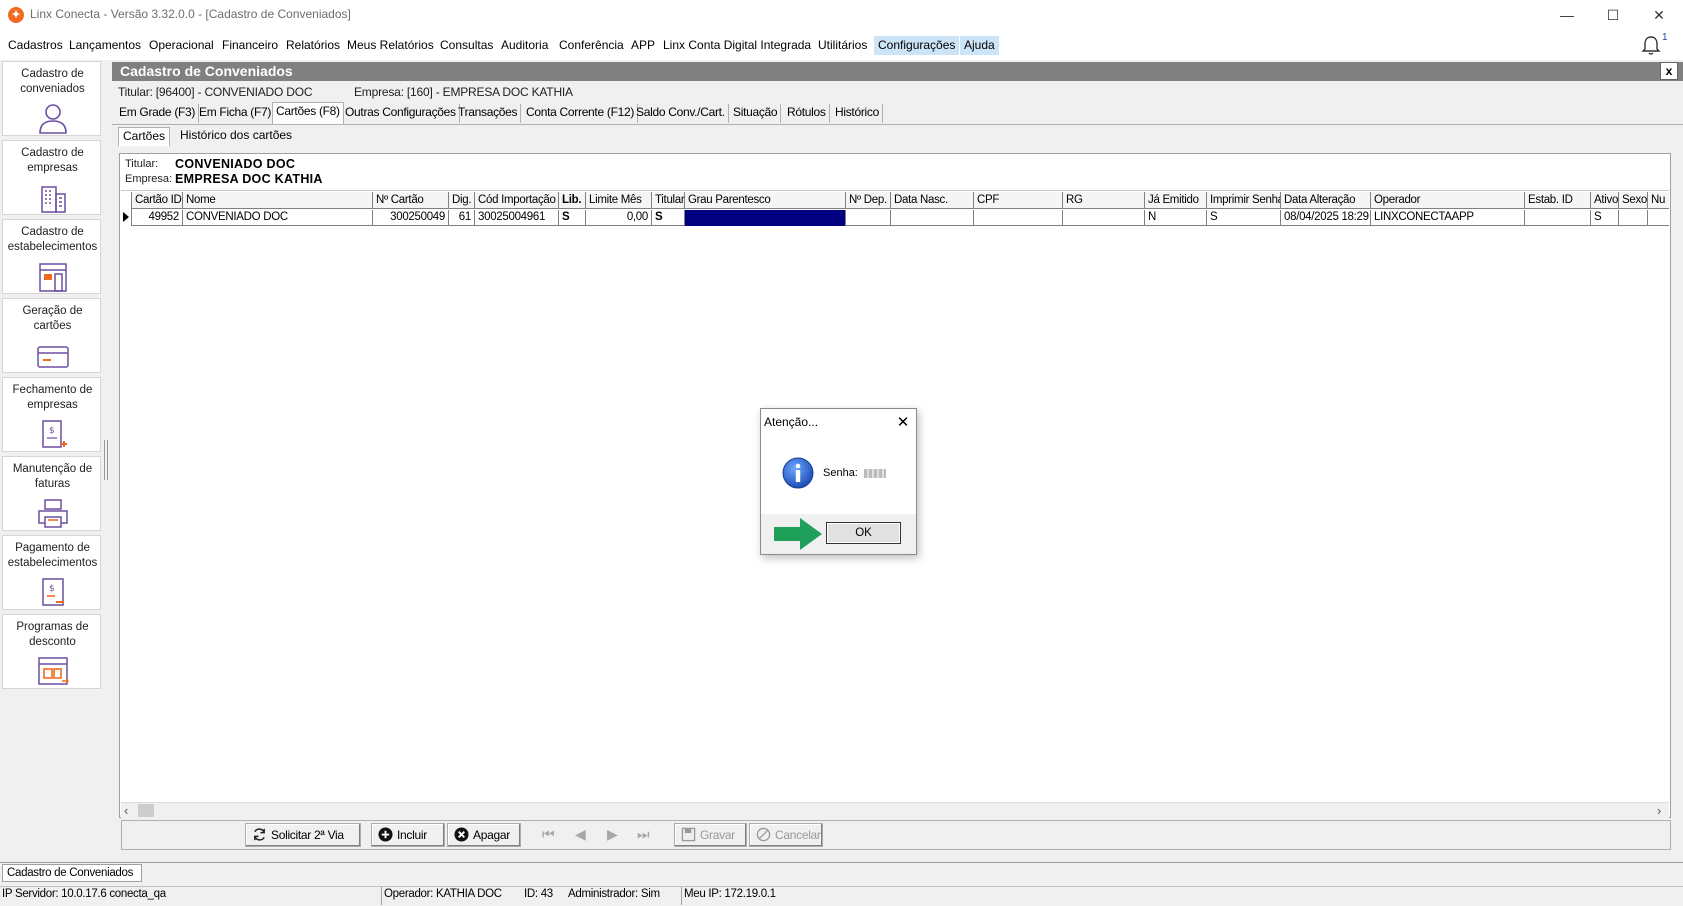 This screenshot has height=906, width=1683. What do you see at coordinates (72, 873) in the screenshot?
I see `open-form-tab: Cadastro de Conveniados` at bounding box center [72, 873].